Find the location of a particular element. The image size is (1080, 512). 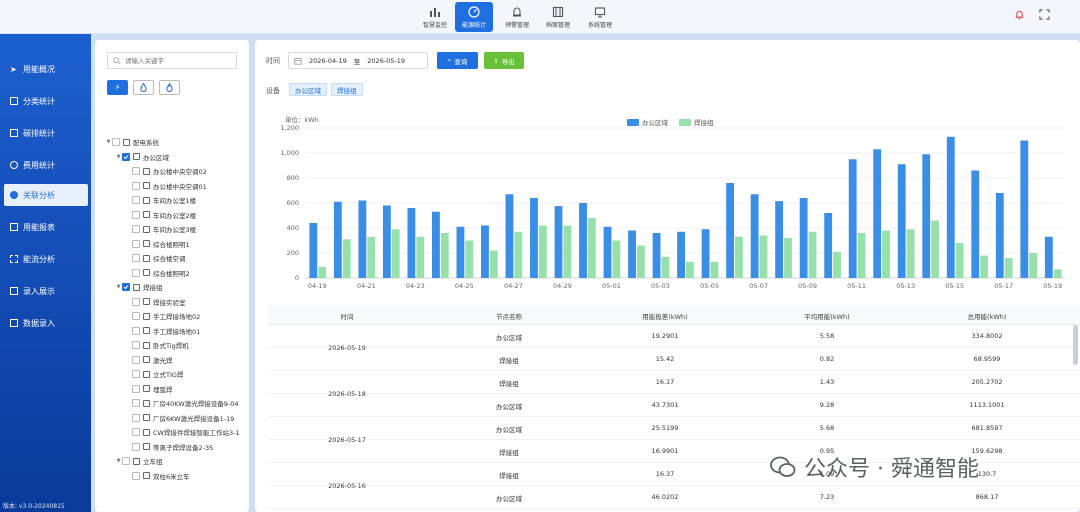

tree-node: 立式TIG焊 is located at coordinates (176, 374).